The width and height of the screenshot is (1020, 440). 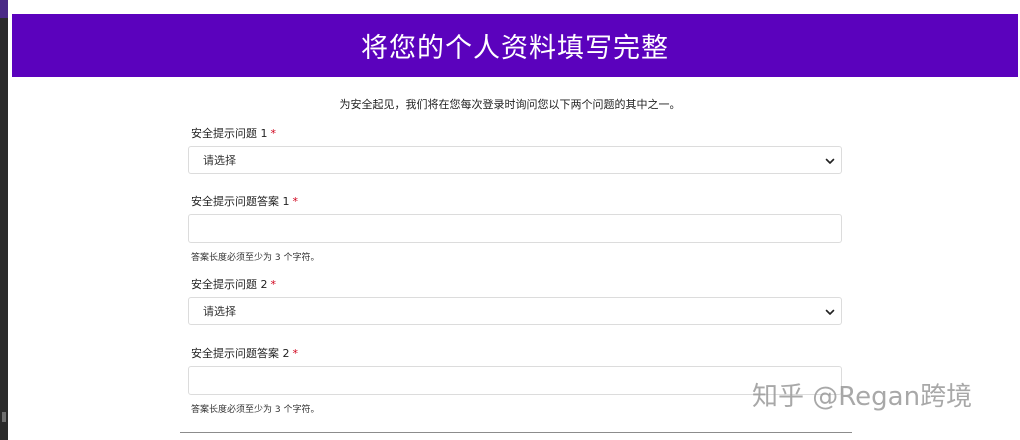 I want to click on page-header: 将您的个人资料填写完整, so click(x=515, y=45).